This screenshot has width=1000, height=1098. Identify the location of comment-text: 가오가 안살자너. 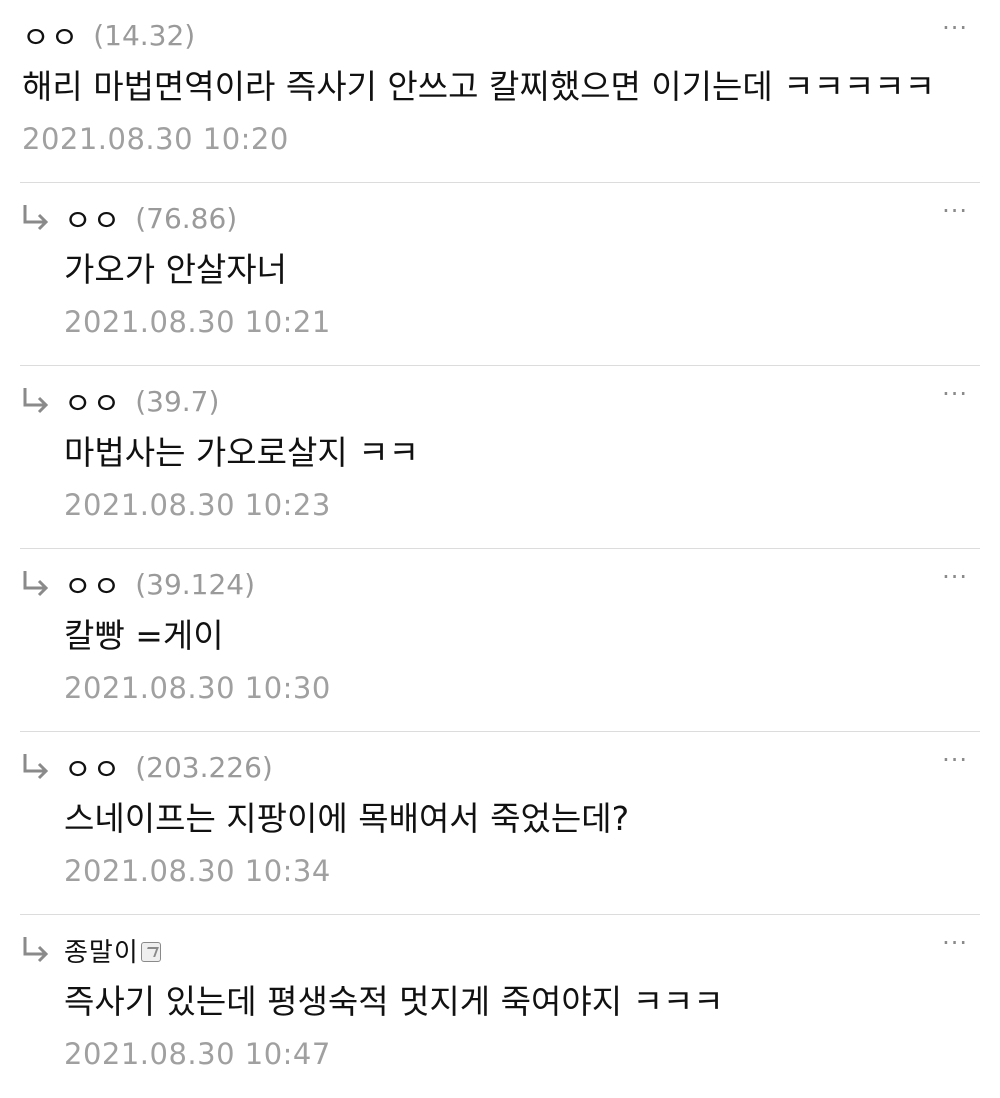
(176, 269).